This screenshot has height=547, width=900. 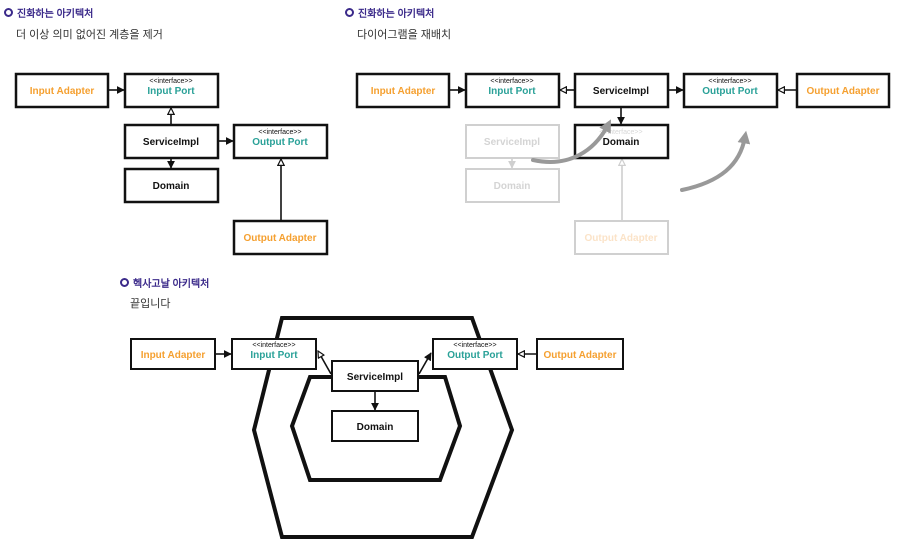 What do you see at coordinates (324, 363) in the screenshot?
I see `edge-service-implements-port` at bounding box center [324, 363].